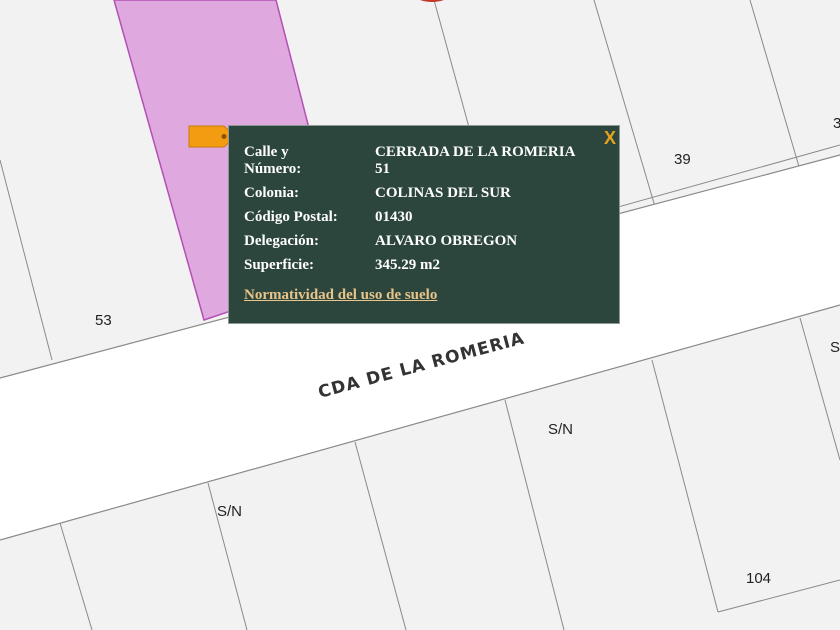 The image size is (840, 630). I want to click on info-label: Calle y Número:, so click(309, 164).